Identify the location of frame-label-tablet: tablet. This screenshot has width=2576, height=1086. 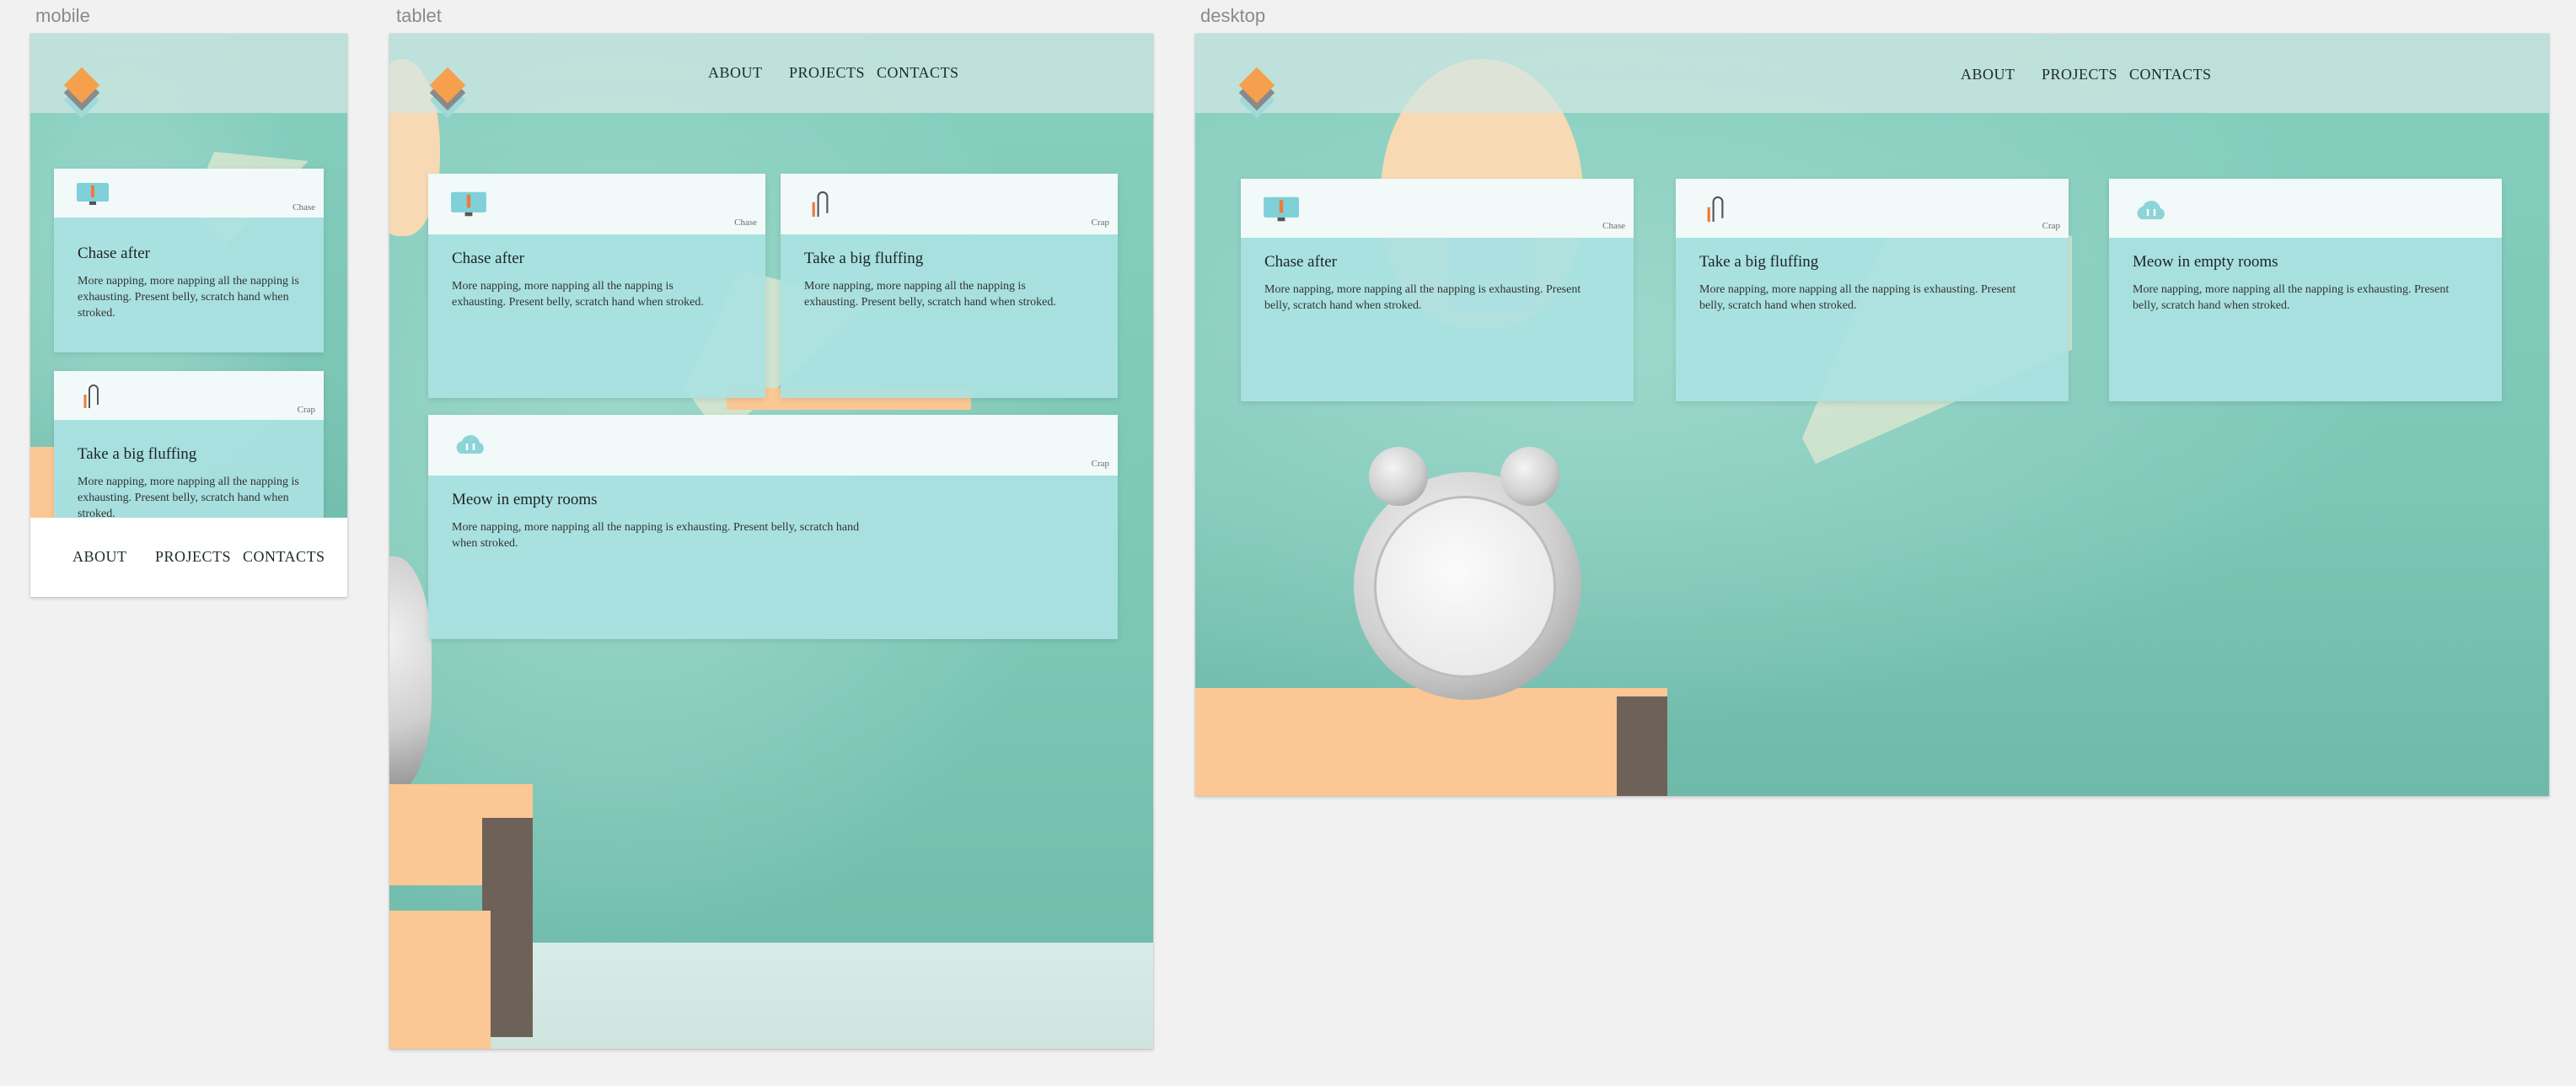
(419, 15).